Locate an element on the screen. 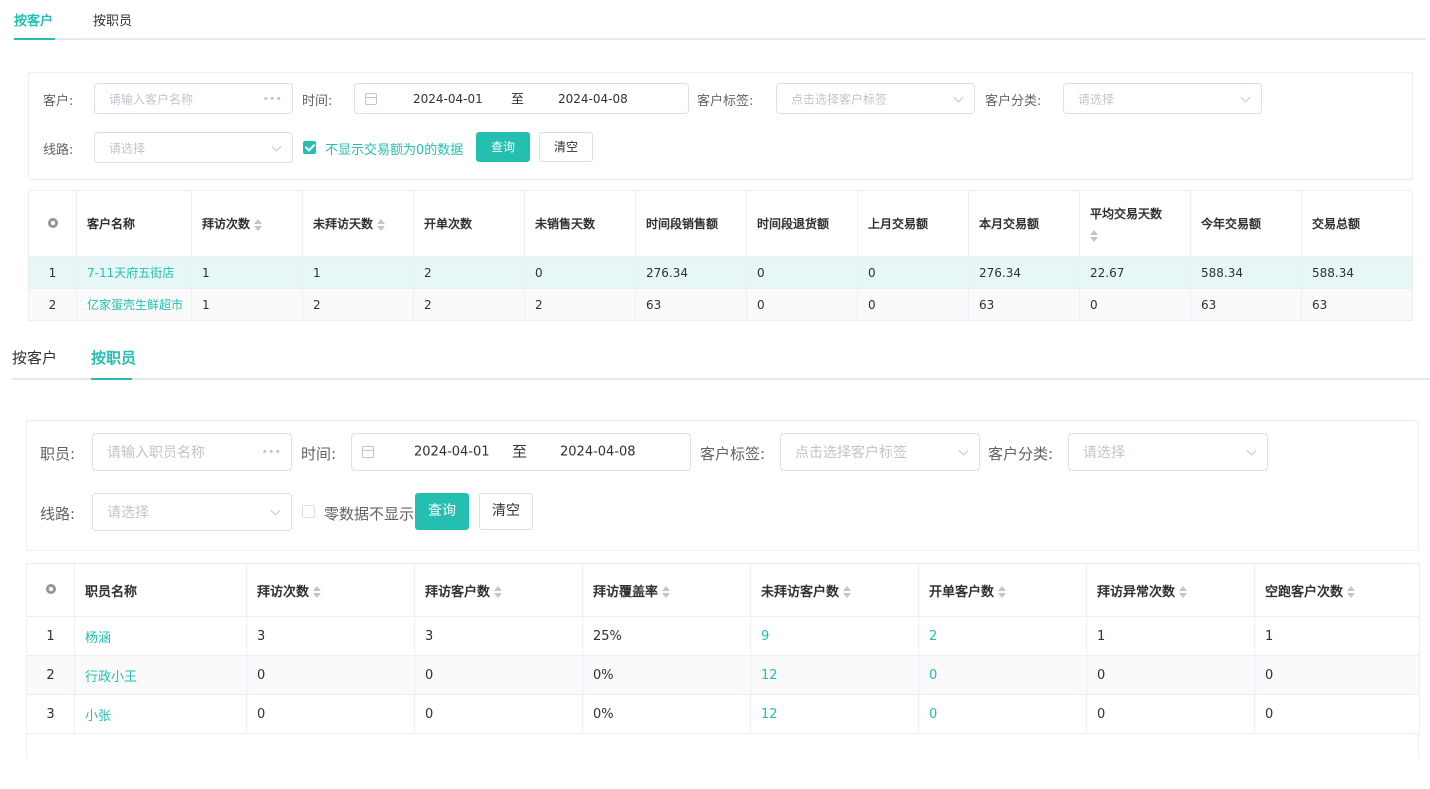  header-empty-runs: 空跑客户次数 is located at coordinates (1337, 590).